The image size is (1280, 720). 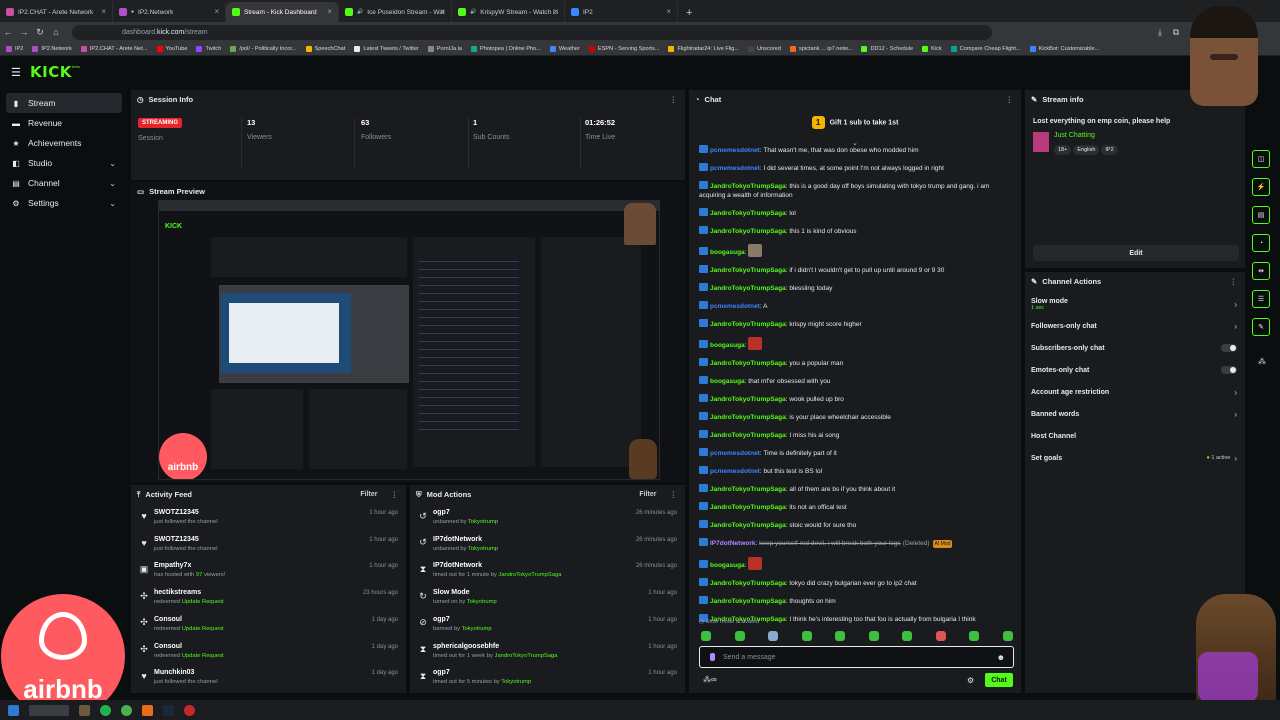 What do you see at coordinates (52, 48) in the screenshot?
I see `bookmark-item: IP2.Network` at bounding box center [52, 48].